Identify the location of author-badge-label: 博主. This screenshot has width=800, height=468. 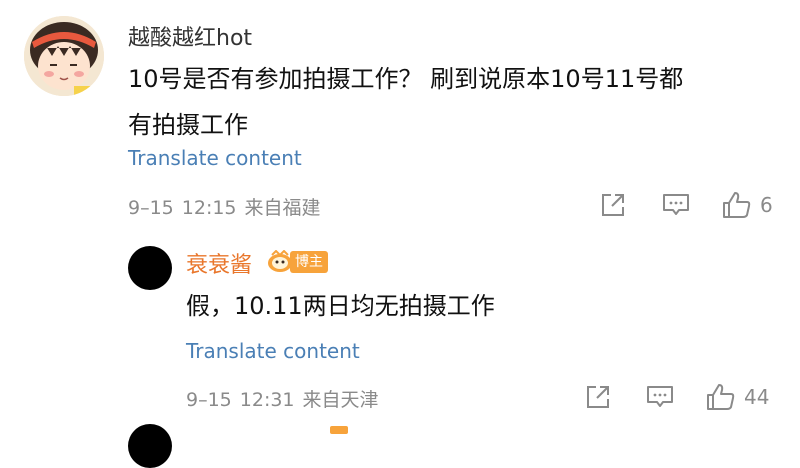
(309, 262).